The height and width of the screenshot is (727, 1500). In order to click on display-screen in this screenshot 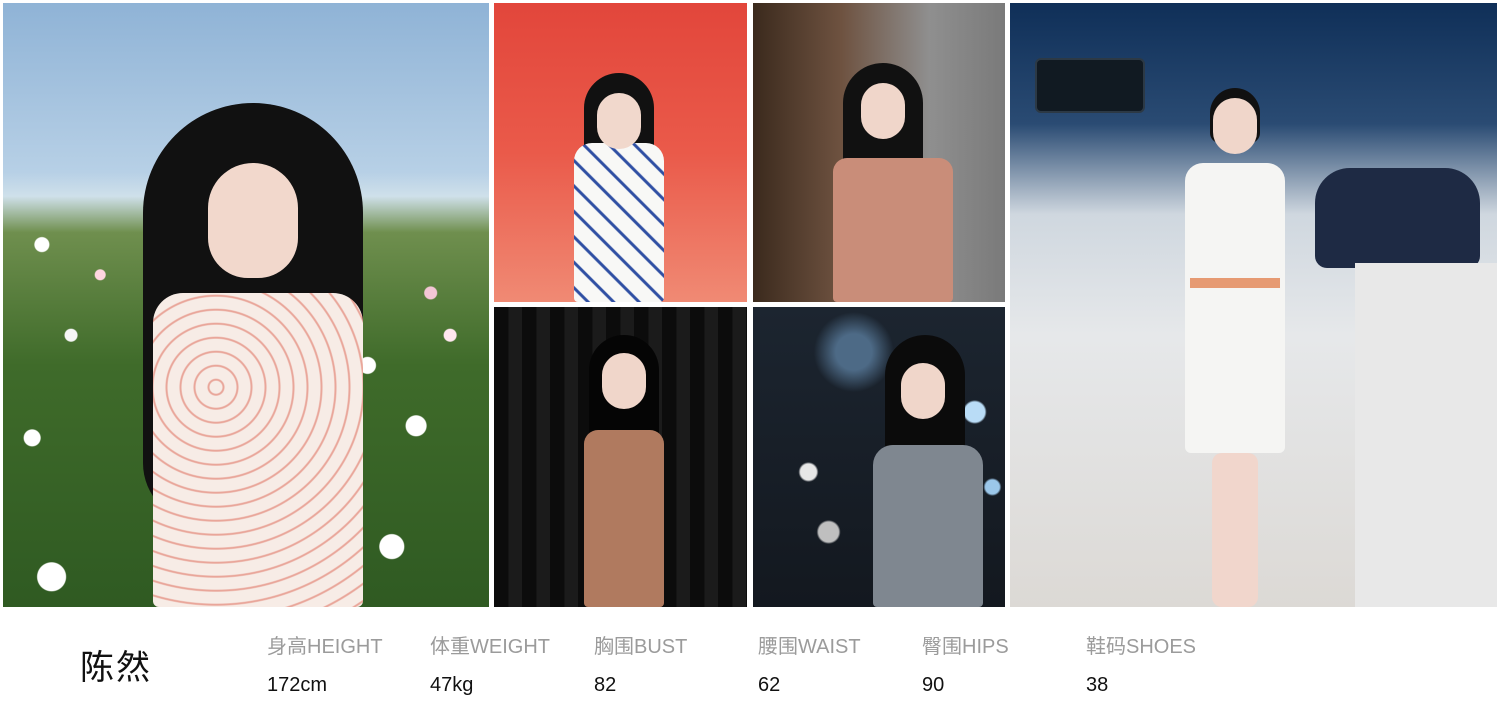, I will do `click(1090, 85)`.